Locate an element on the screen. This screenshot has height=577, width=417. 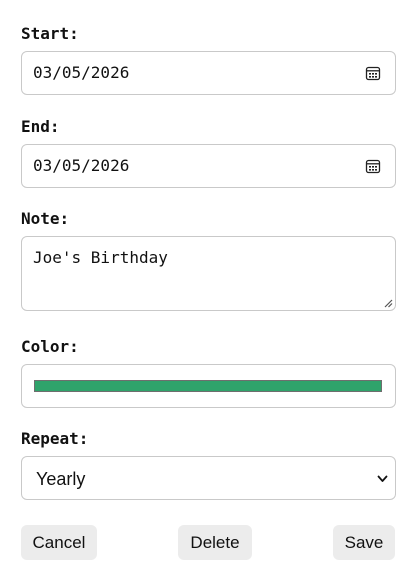
end-date-value: 03/05/2026 is located at coordinates (81, 165).